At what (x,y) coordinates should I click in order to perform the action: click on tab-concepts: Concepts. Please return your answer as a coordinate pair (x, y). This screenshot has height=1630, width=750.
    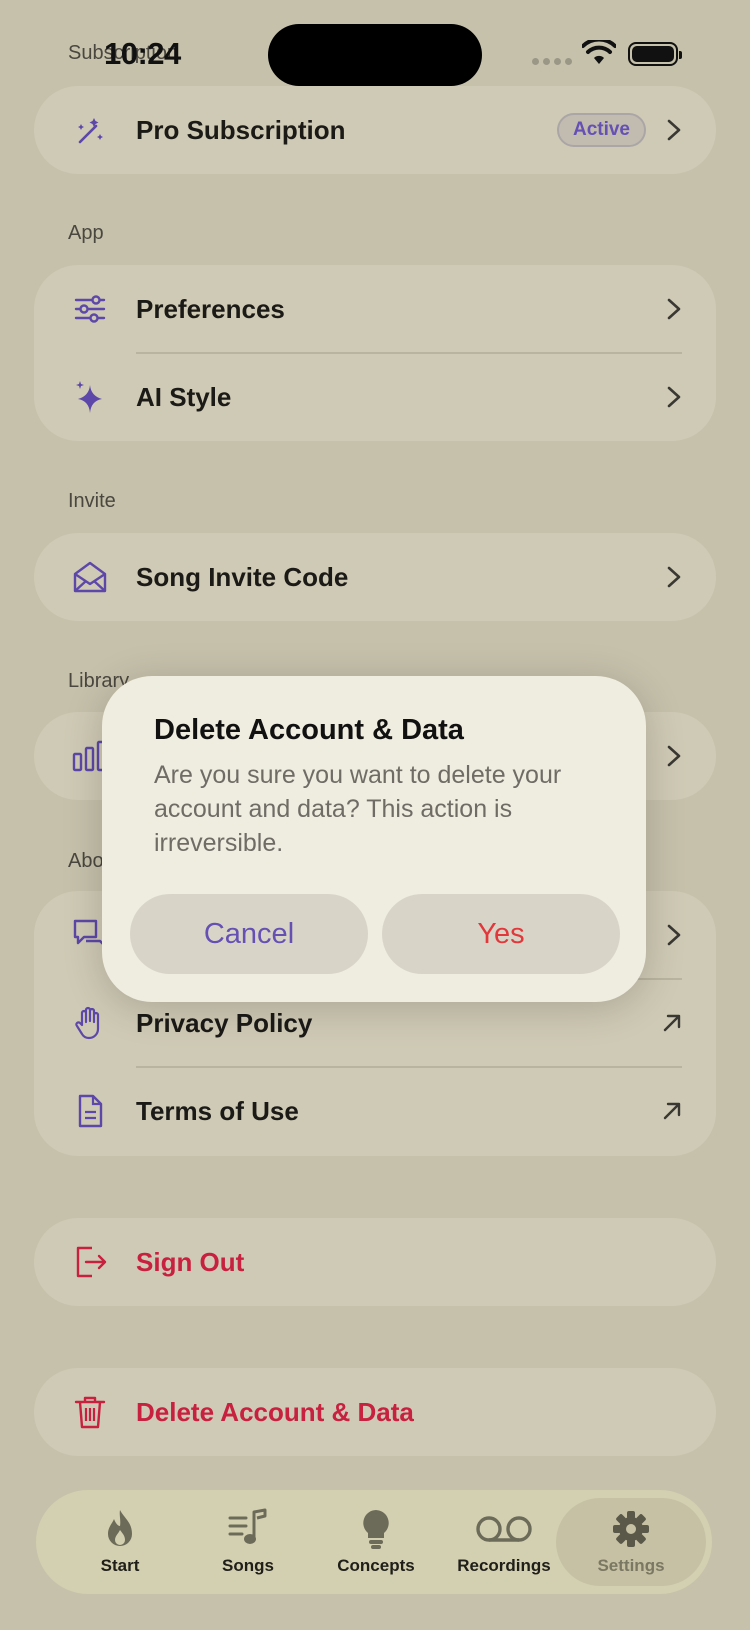
    Looking at the image, I should click on (376, 1542).